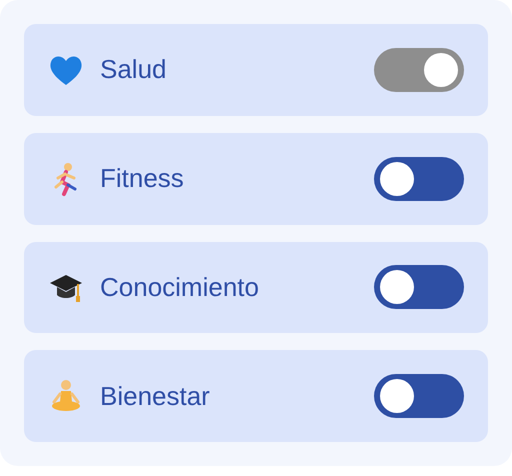 This screenshot has width=512, height=476. Describe the element at coordinates (142, 179) in the screenshot. I see `setting-label: Fitness` at that location.